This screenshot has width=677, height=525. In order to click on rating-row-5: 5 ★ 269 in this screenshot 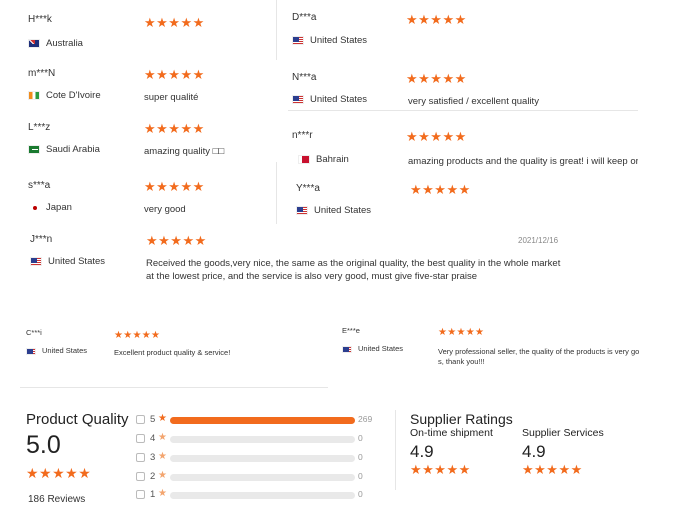, I will do `click(256, 420)`.